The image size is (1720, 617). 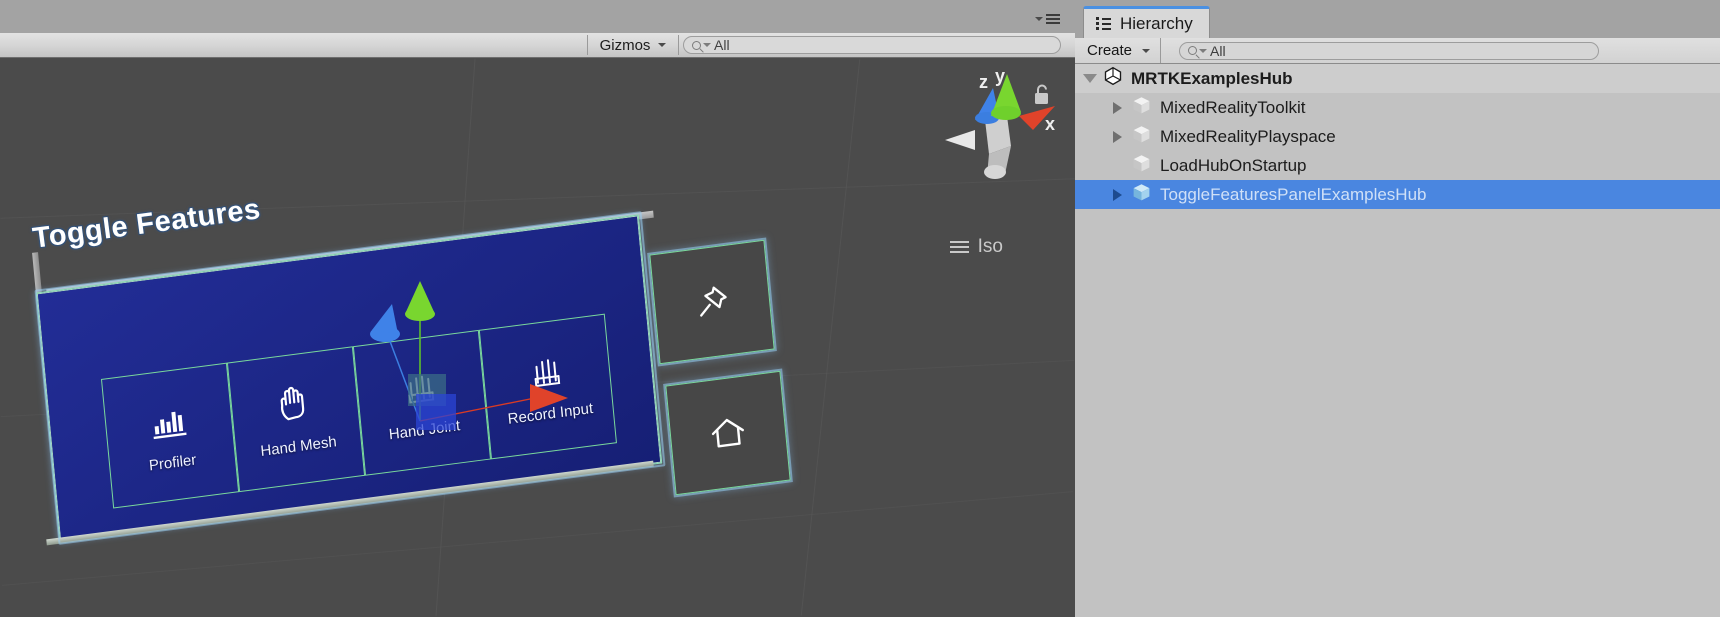 I want to click on hand-mesh-icon, so click(x=292, y=403).